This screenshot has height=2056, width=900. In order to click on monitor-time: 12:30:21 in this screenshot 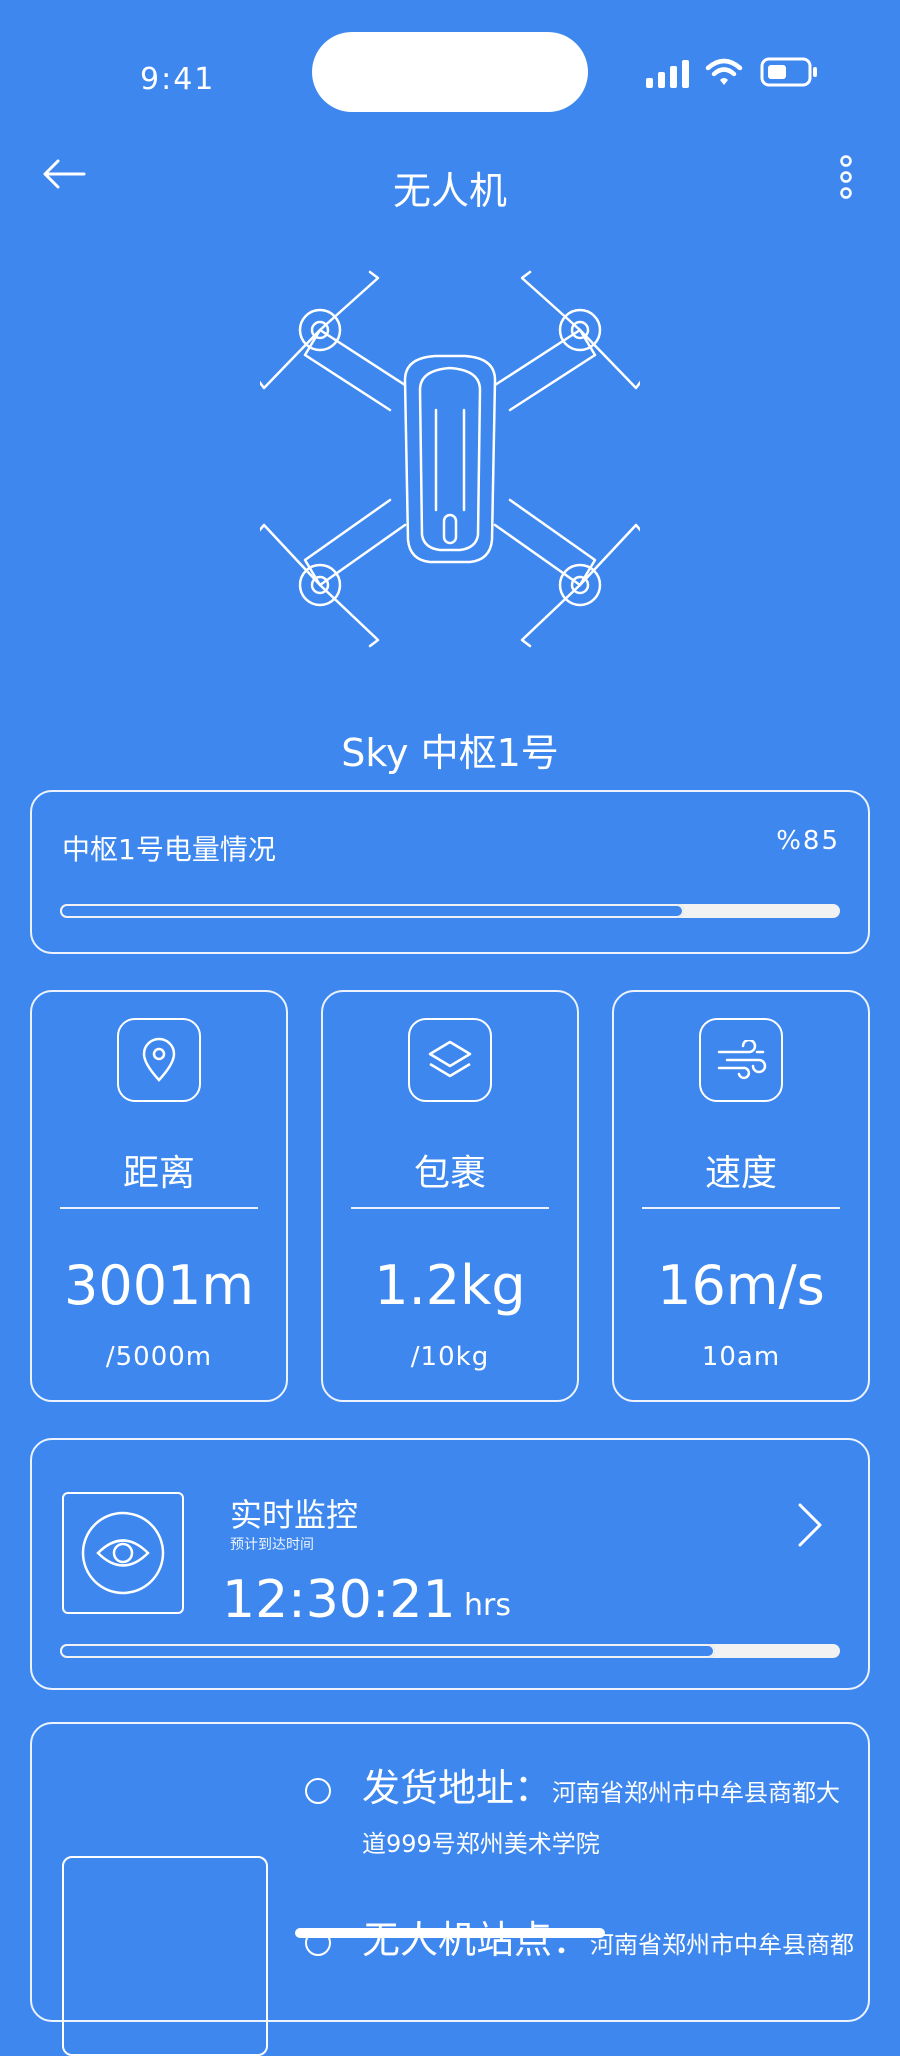, I will do `click(339, 1600)`.